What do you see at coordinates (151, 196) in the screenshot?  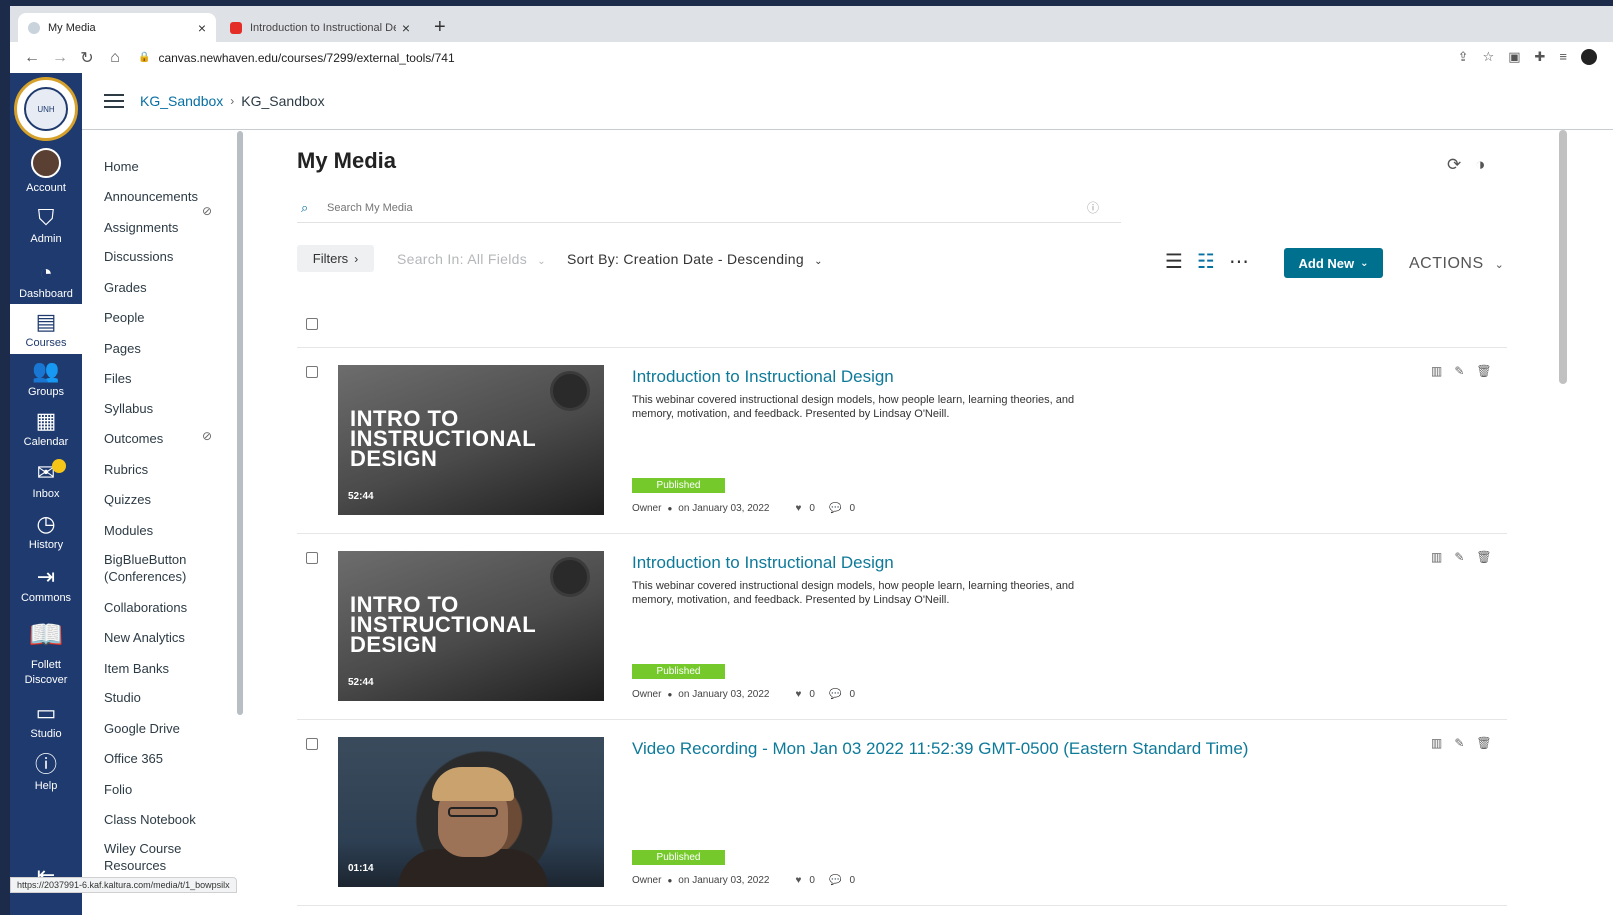 I see `course-nav-announcements: Announcements` at bounding box center [151, 196].